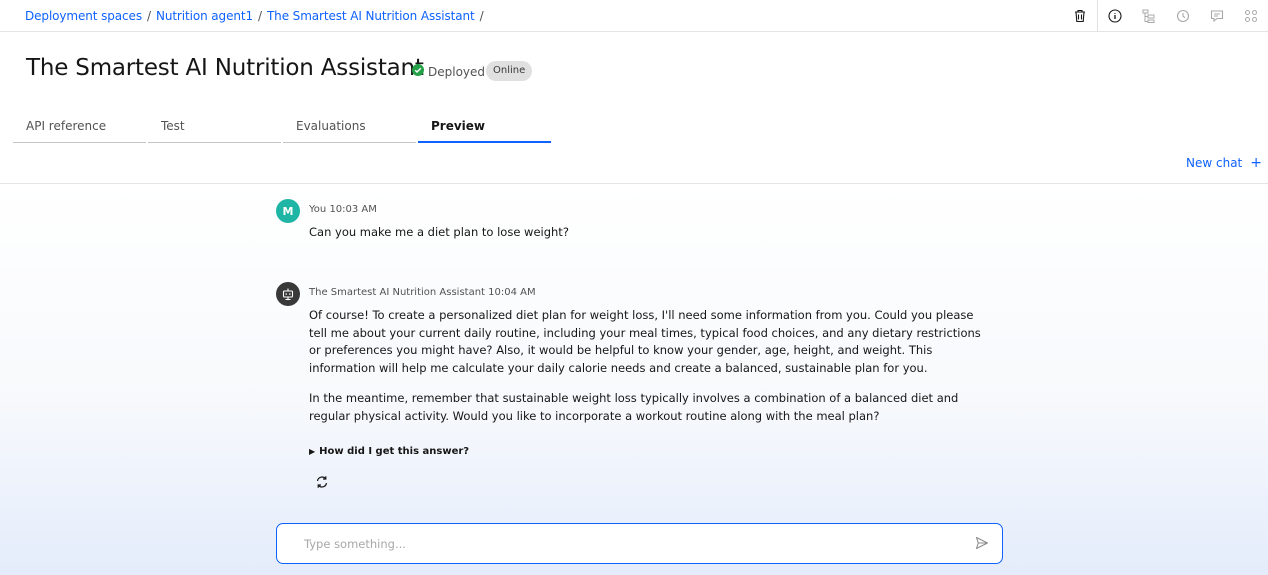  I want to click on status-badge: Online, so click(509, 71).